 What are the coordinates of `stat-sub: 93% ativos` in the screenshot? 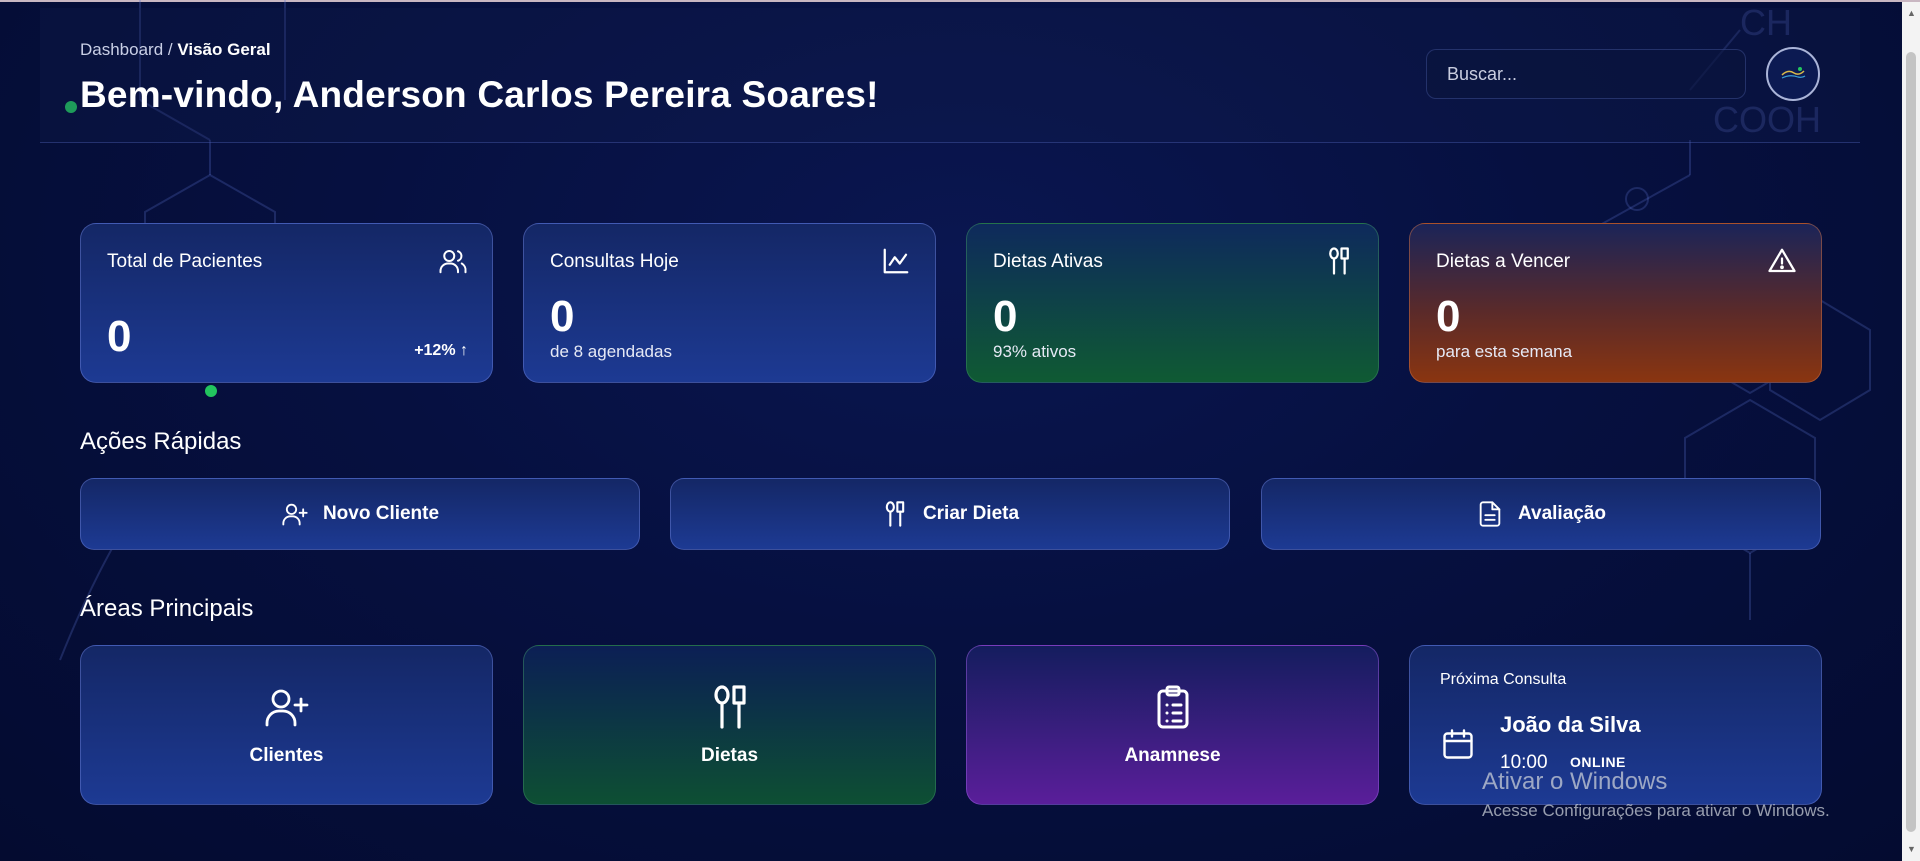 It's located at (1035, 351).